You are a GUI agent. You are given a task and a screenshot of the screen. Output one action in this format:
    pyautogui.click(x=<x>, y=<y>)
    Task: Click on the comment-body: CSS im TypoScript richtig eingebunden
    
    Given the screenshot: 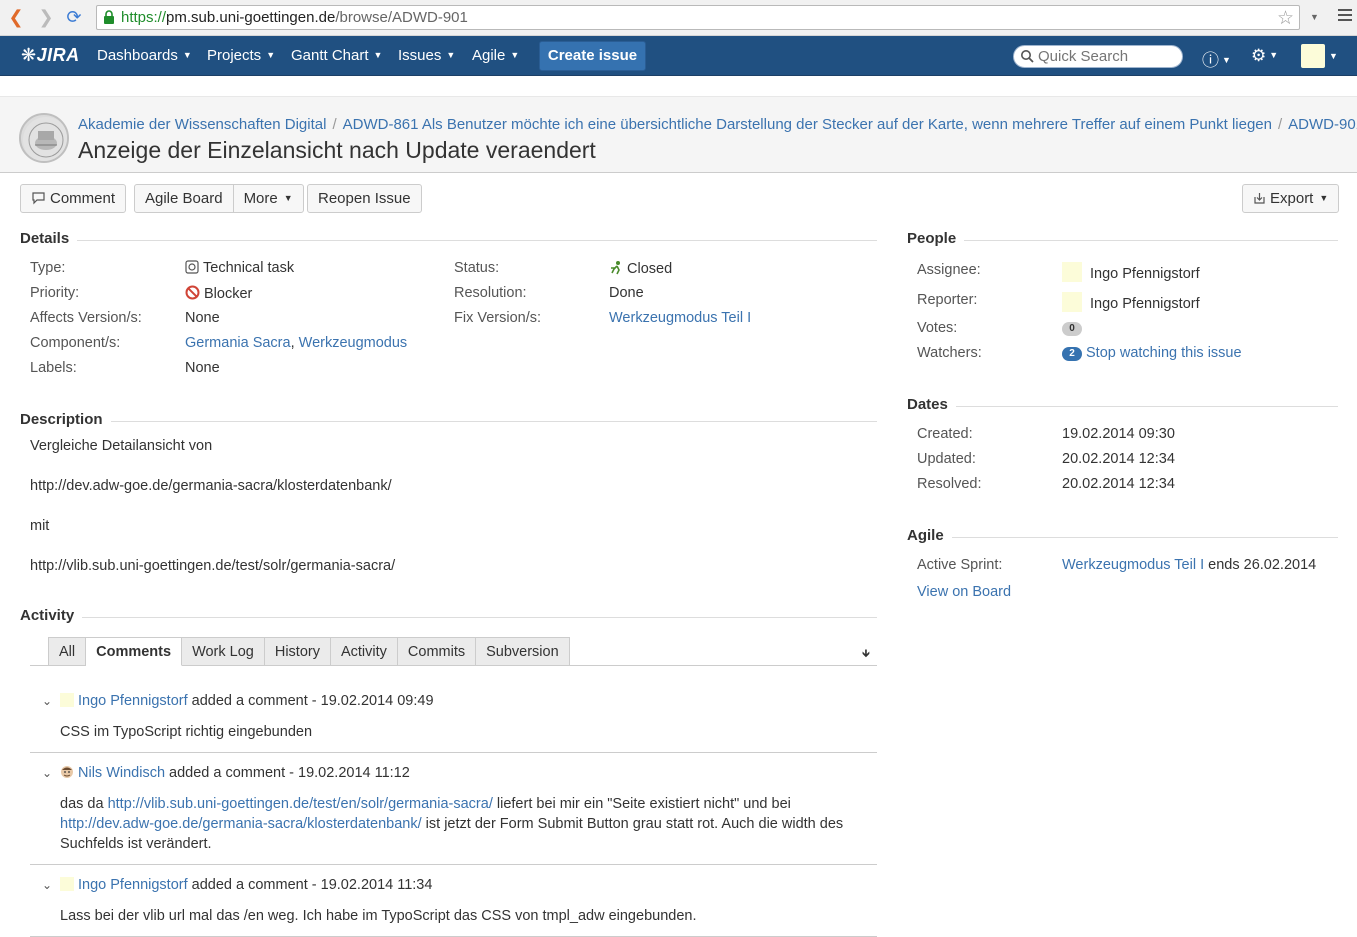 What is the action you would take?
    pyautogui.click(x=186, y=732)
    